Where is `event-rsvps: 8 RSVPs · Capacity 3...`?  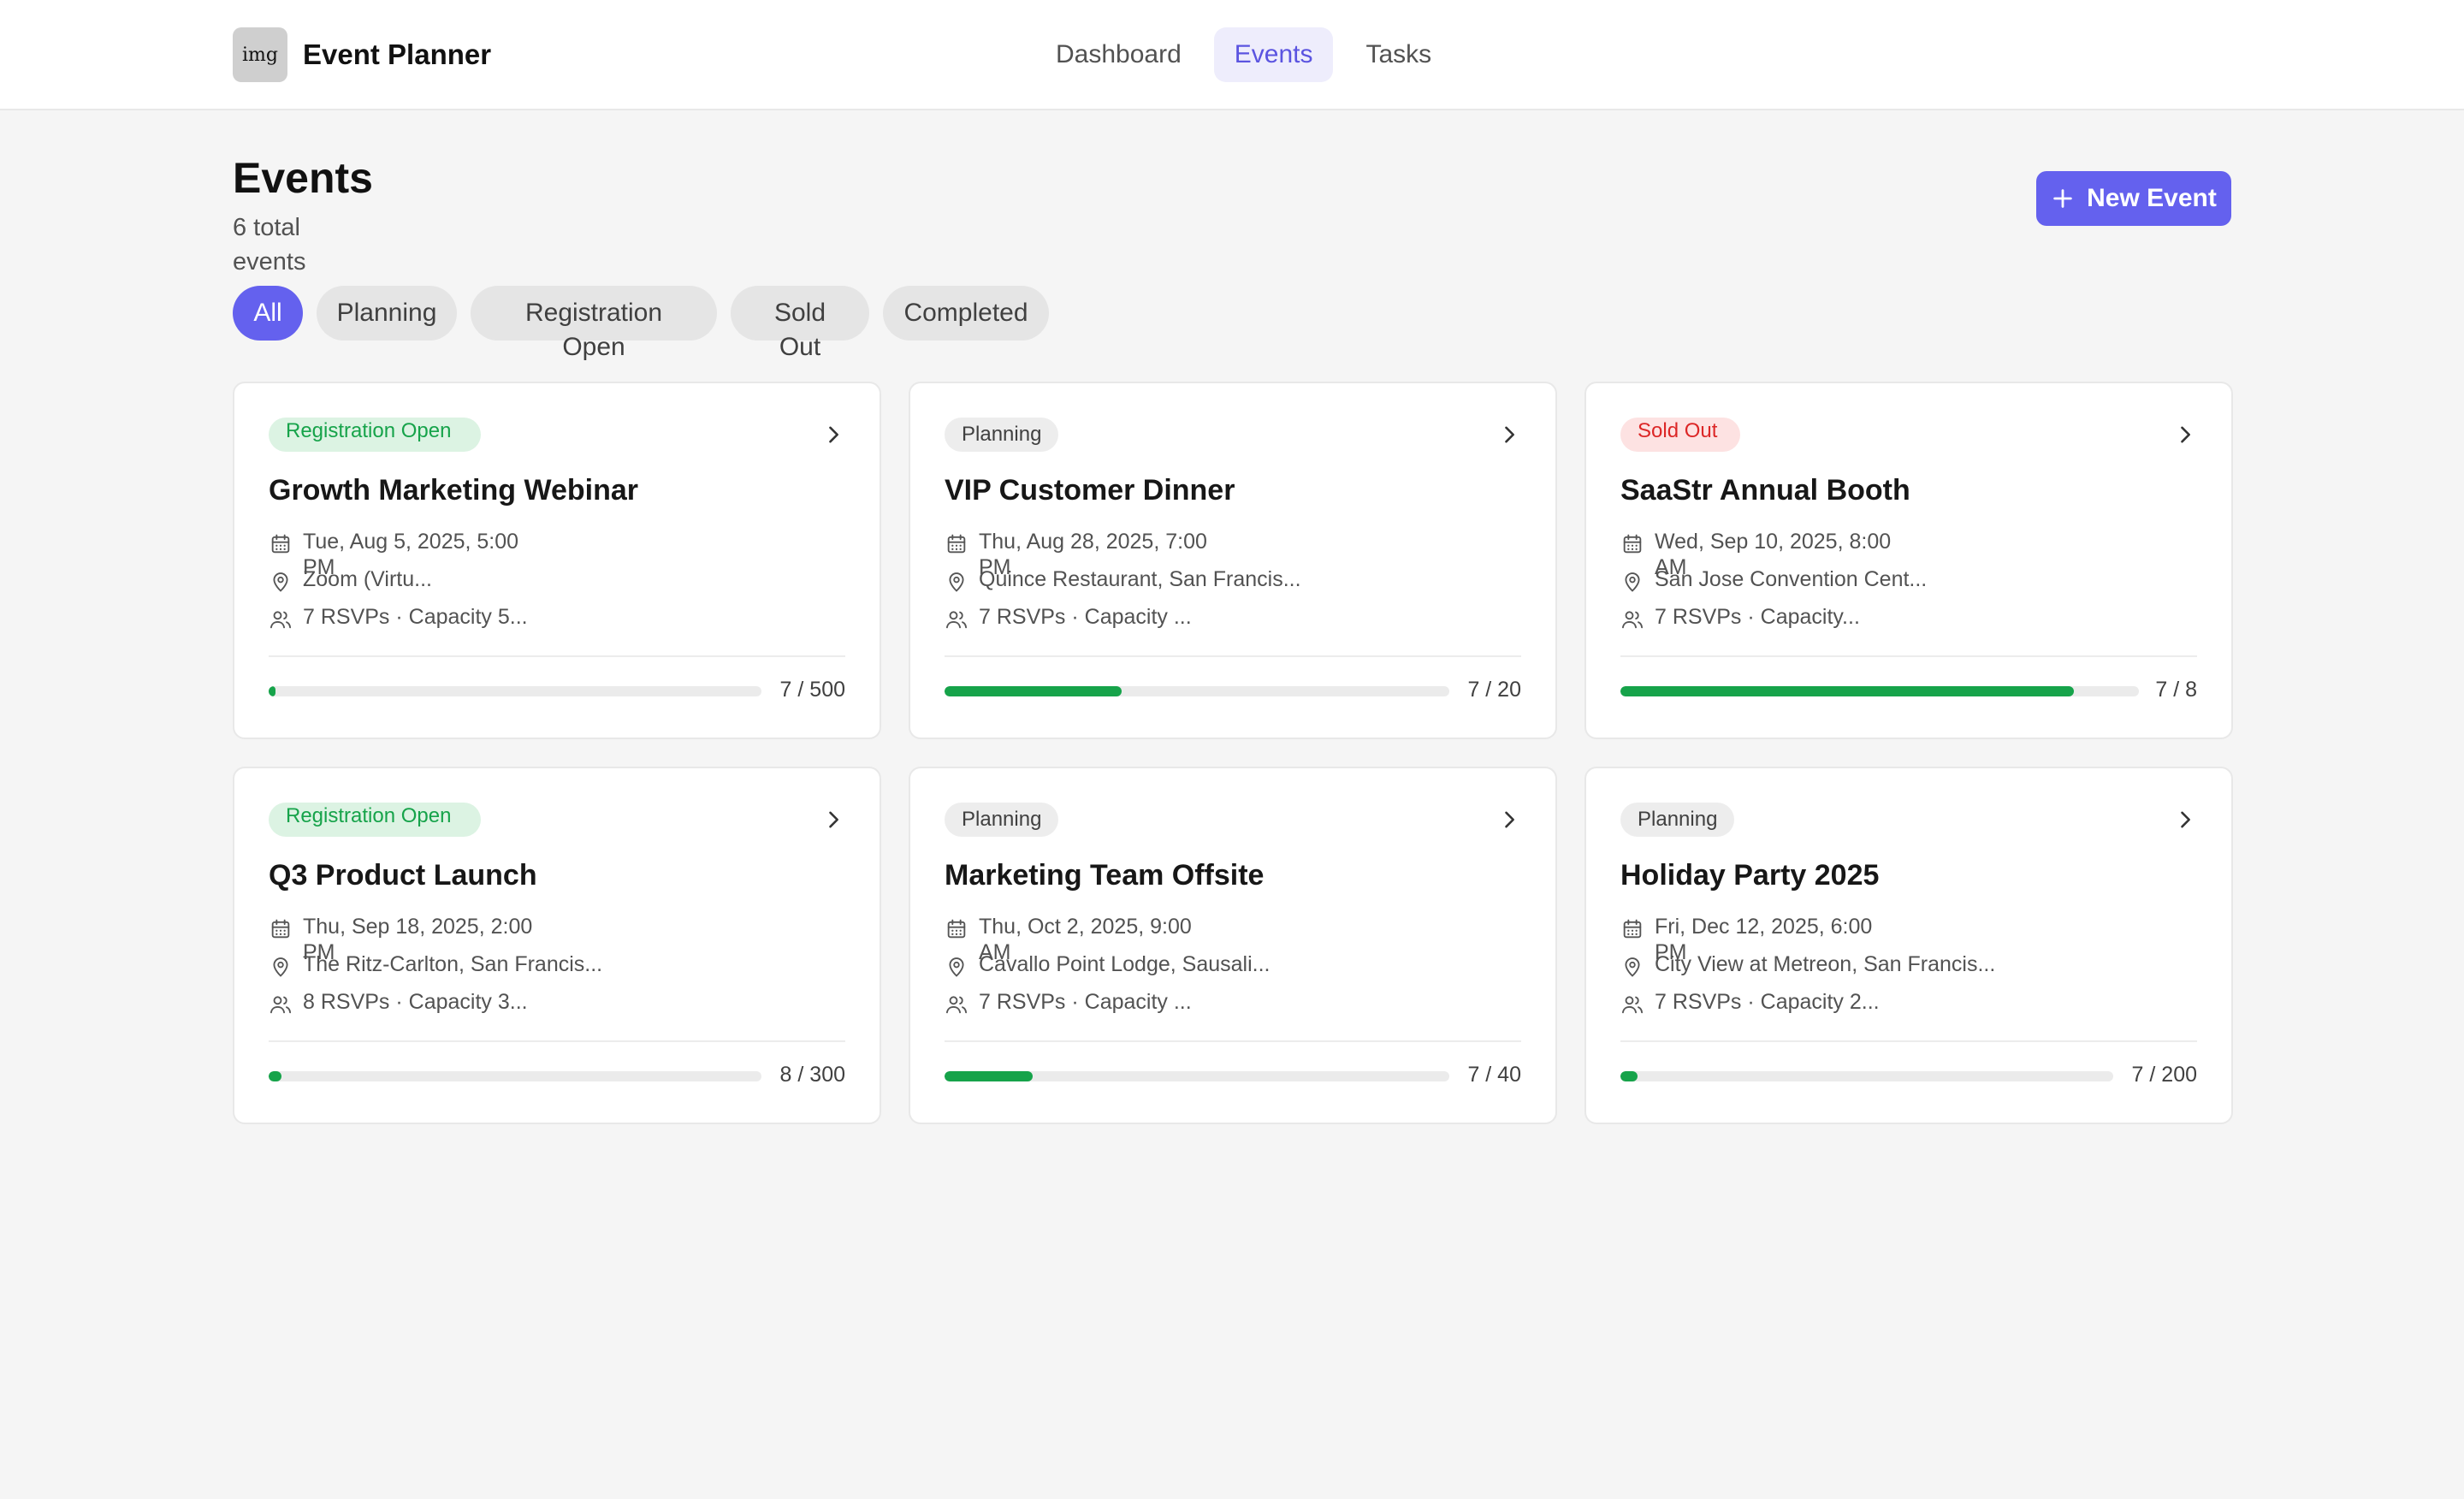
event-rsvps: 8 RSVPs · Capacity 3... is located at coordinates (398, 1002).